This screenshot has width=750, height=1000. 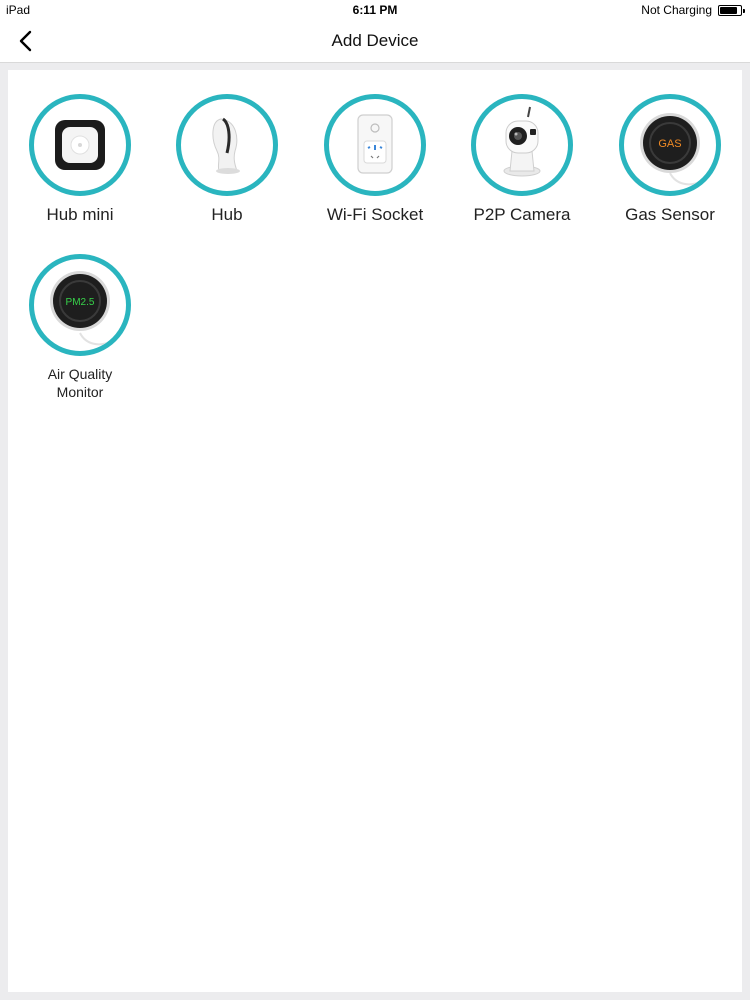 I want to click on device-label: Hub, so click(x=227, y=214).